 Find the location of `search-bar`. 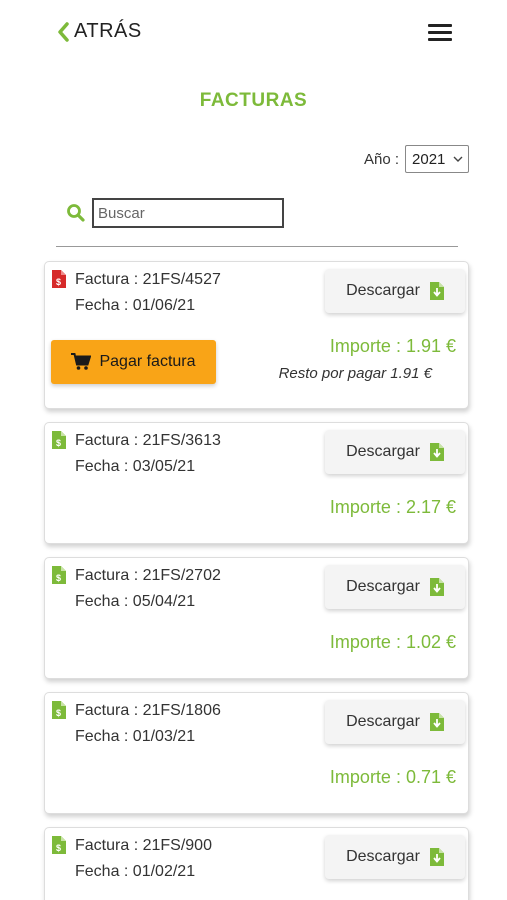

search-bar is located at coordinates (175, 213).